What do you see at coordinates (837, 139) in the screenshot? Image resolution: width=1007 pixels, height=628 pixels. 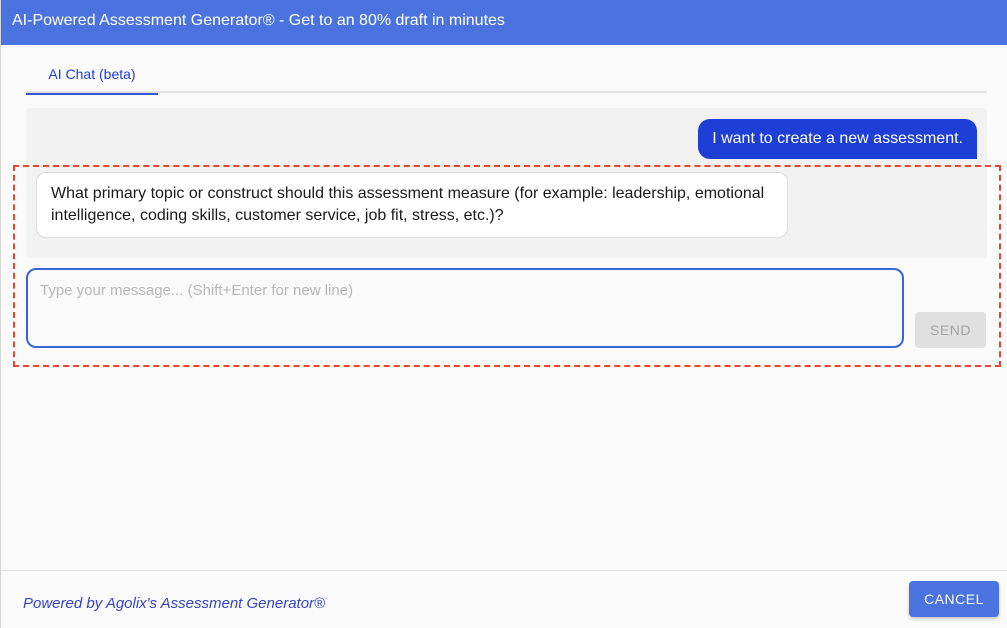 I see `user-message-bubble: I want to create a new assessment.` at bounding box center [837, 139].